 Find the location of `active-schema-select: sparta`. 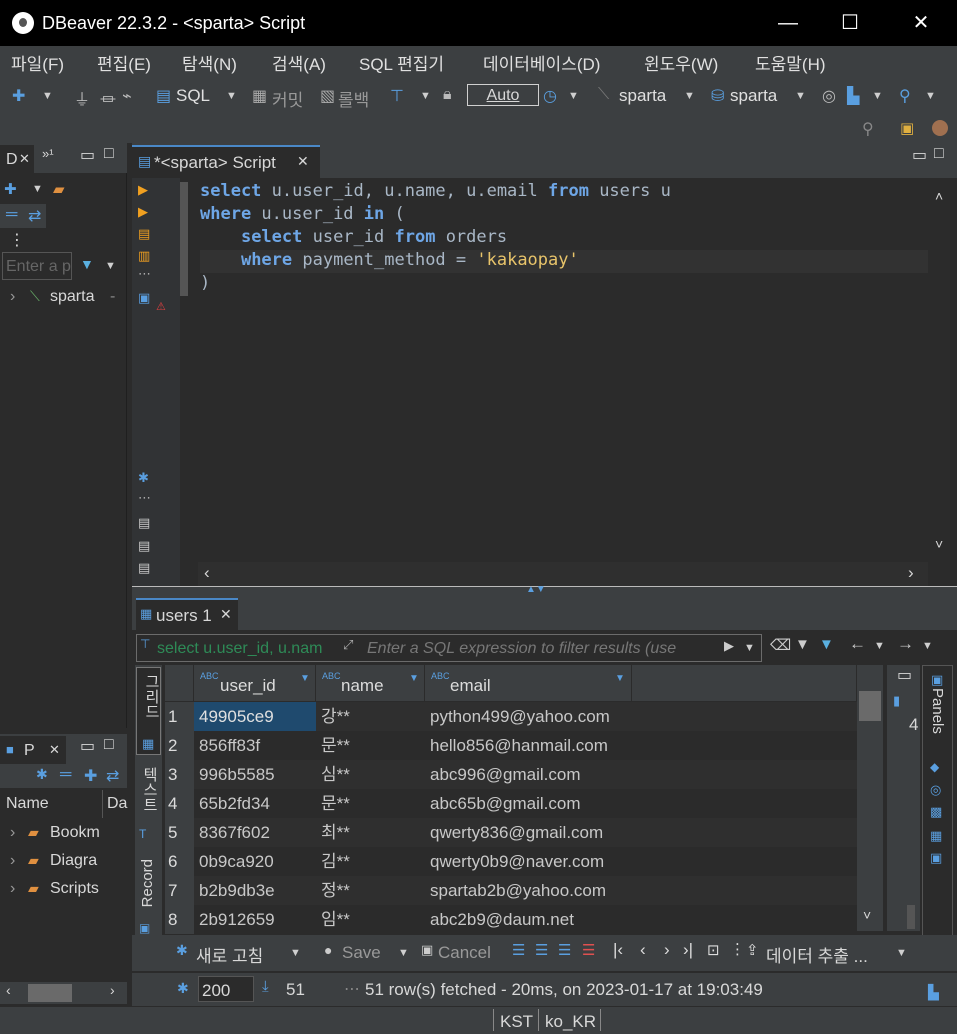

active-schema-select: sparta is located at coordinates (753, 96).